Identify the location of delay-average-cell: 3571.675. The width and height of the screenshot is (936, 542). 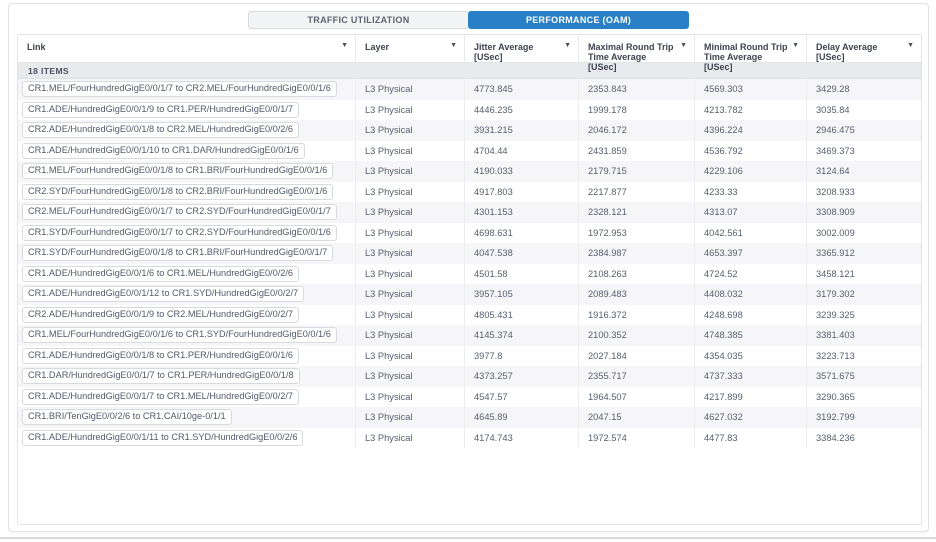
(835, 376).